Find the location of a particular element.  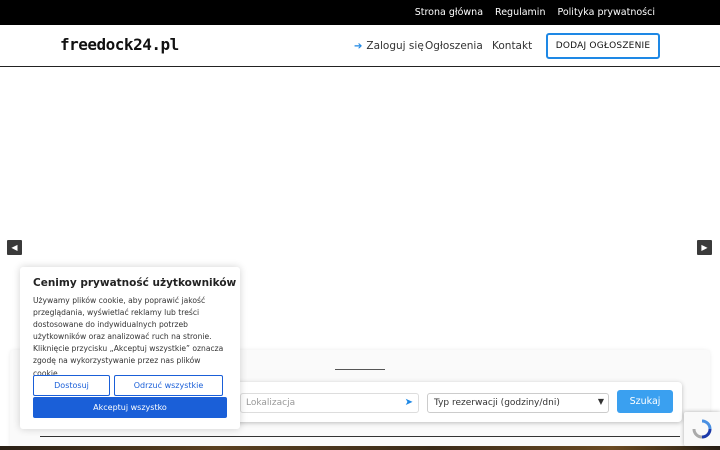

slider-prev-button: ◀ is located at coordinates (14, 247).